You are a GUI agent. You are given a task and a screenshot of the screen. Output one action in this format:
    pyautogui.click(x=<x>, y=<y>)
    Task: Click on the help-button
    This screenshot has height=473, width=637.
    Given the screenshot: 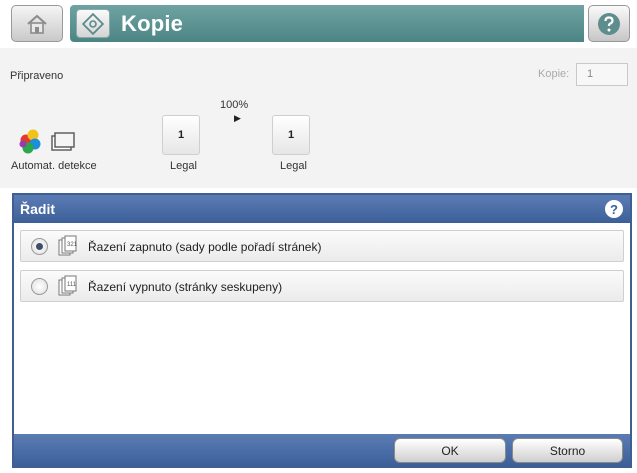 What is the action you would take?
    pyautogui.click(x=609, y=23)
    